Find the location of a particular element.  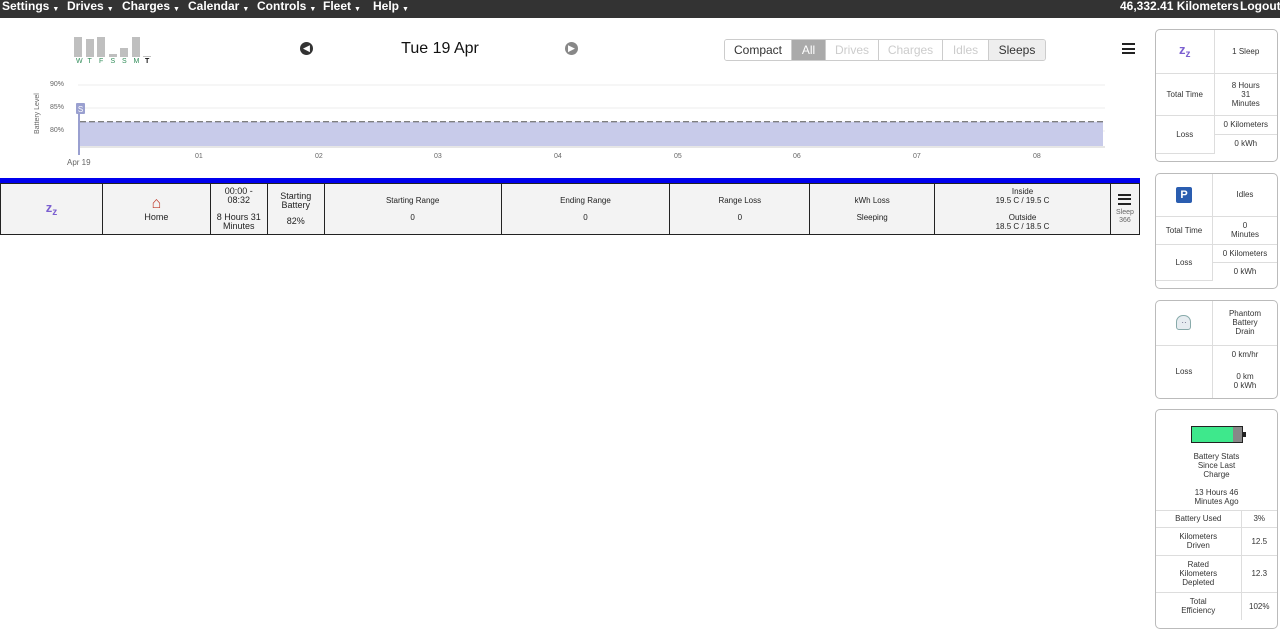

outside-temp-label: Outside is located at coordinates (1022, 217).